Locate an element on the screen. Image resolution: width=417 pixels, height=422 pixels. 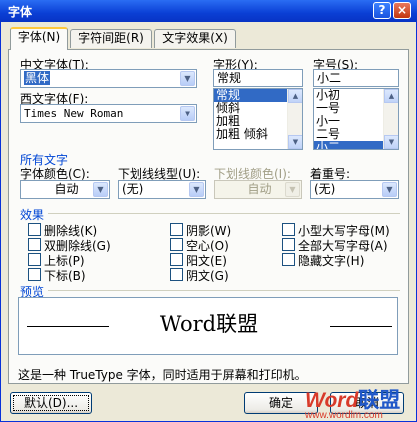
cn-font-combo: 黑体 ▼ is located at coordinates (108, 78).